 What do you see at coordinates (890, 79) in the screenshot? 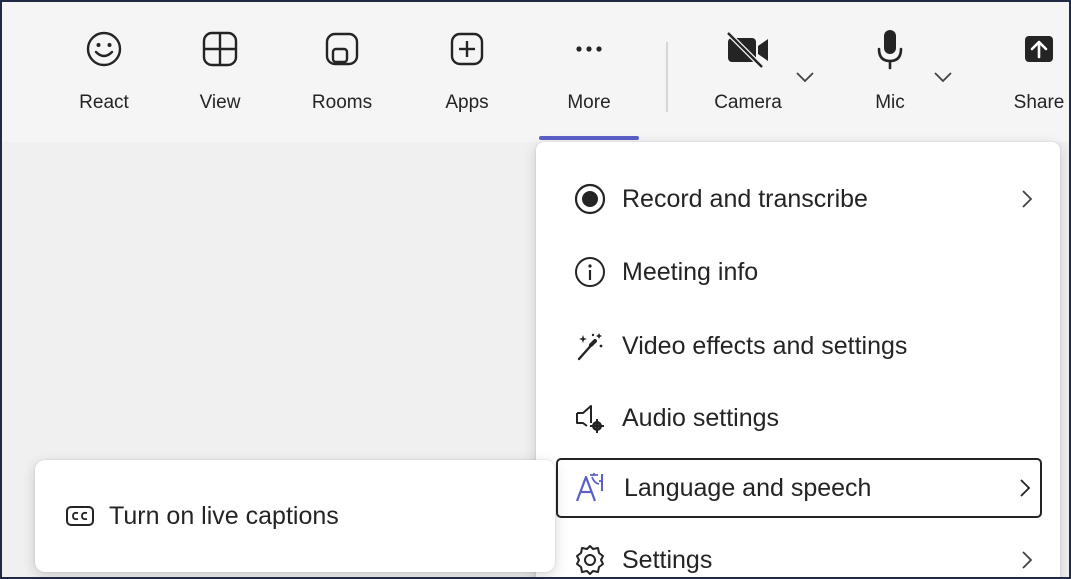
I see `mic-button: Mic` at bounding box center [890, 79].